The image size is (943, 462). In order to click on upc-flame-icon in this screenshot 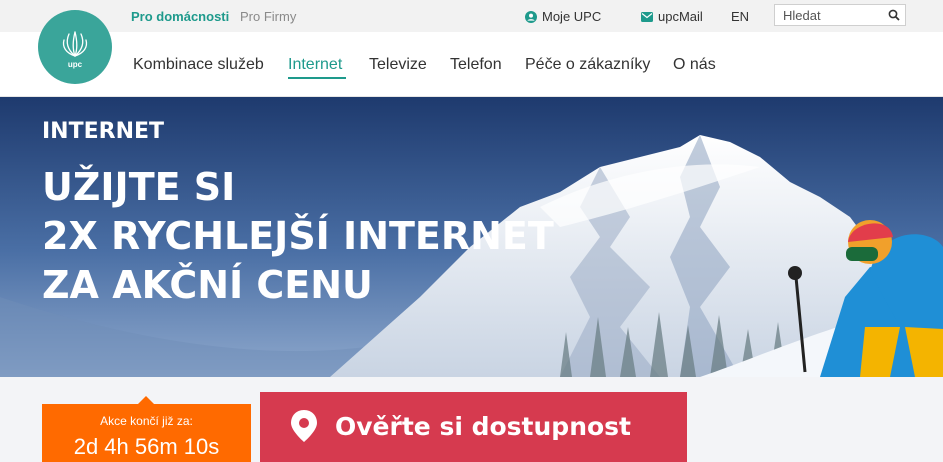, I will do `click(75, 44)`.